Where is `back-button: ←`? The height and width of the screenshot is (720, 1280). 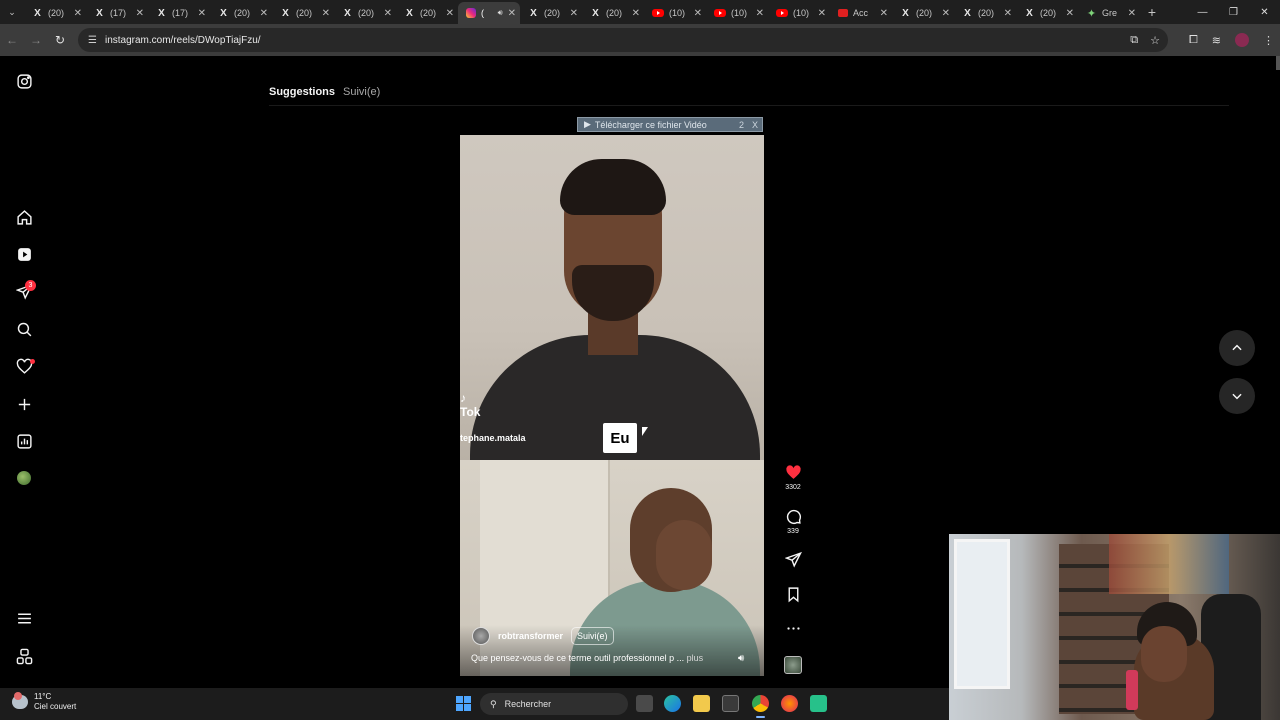 back-button: ← is located at coordinates (12, 40).